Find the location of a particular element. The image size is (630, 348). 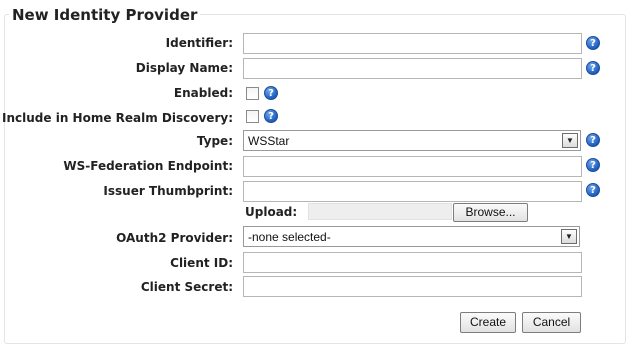

enabled-label: Enabled: is located at coordinates (203, 93).